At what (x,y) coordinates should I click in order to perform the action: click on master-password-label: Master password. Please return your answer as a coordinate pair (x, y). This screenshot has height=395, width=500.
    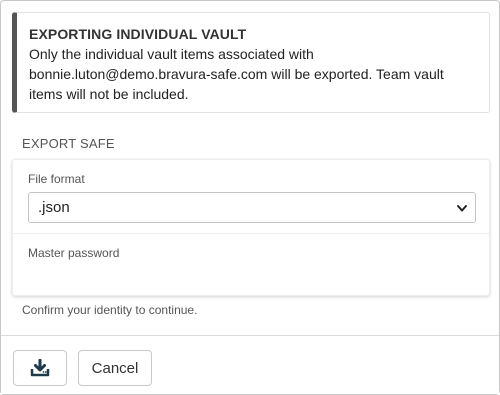
    Looking at the image, I should click on (74, 253).